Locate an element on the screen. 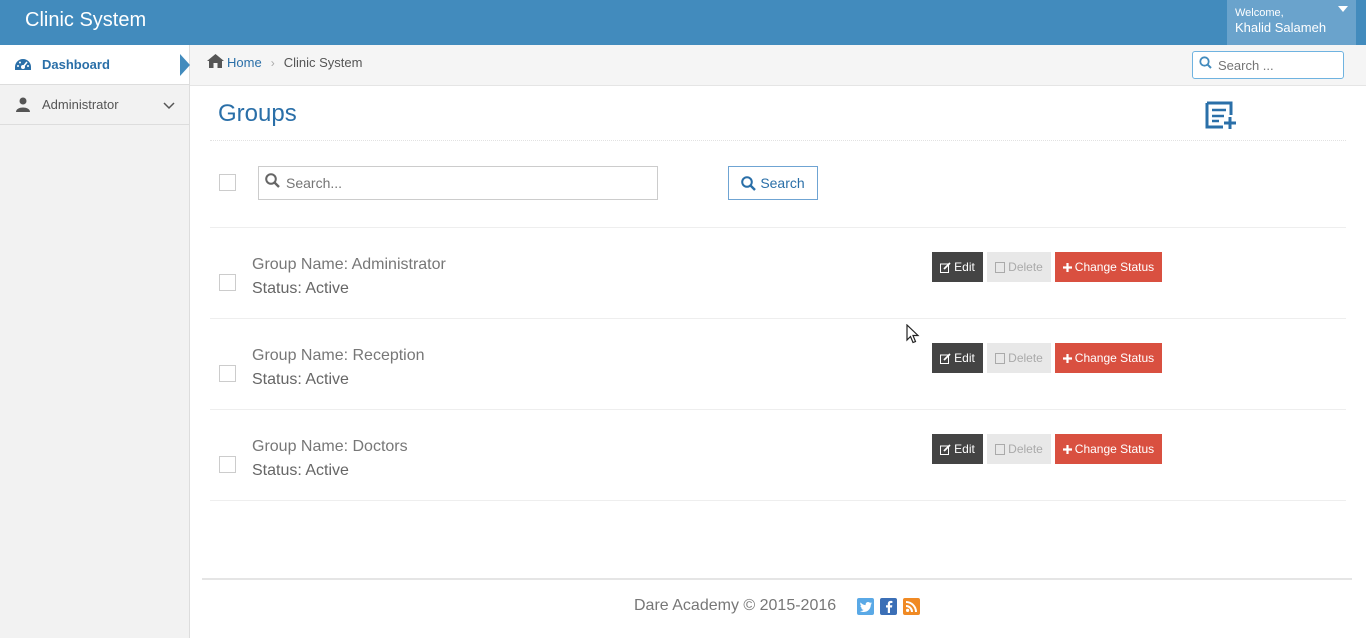 This screenshot has height=638, width=1366. rss-icon is located at coordinates (911, 606).